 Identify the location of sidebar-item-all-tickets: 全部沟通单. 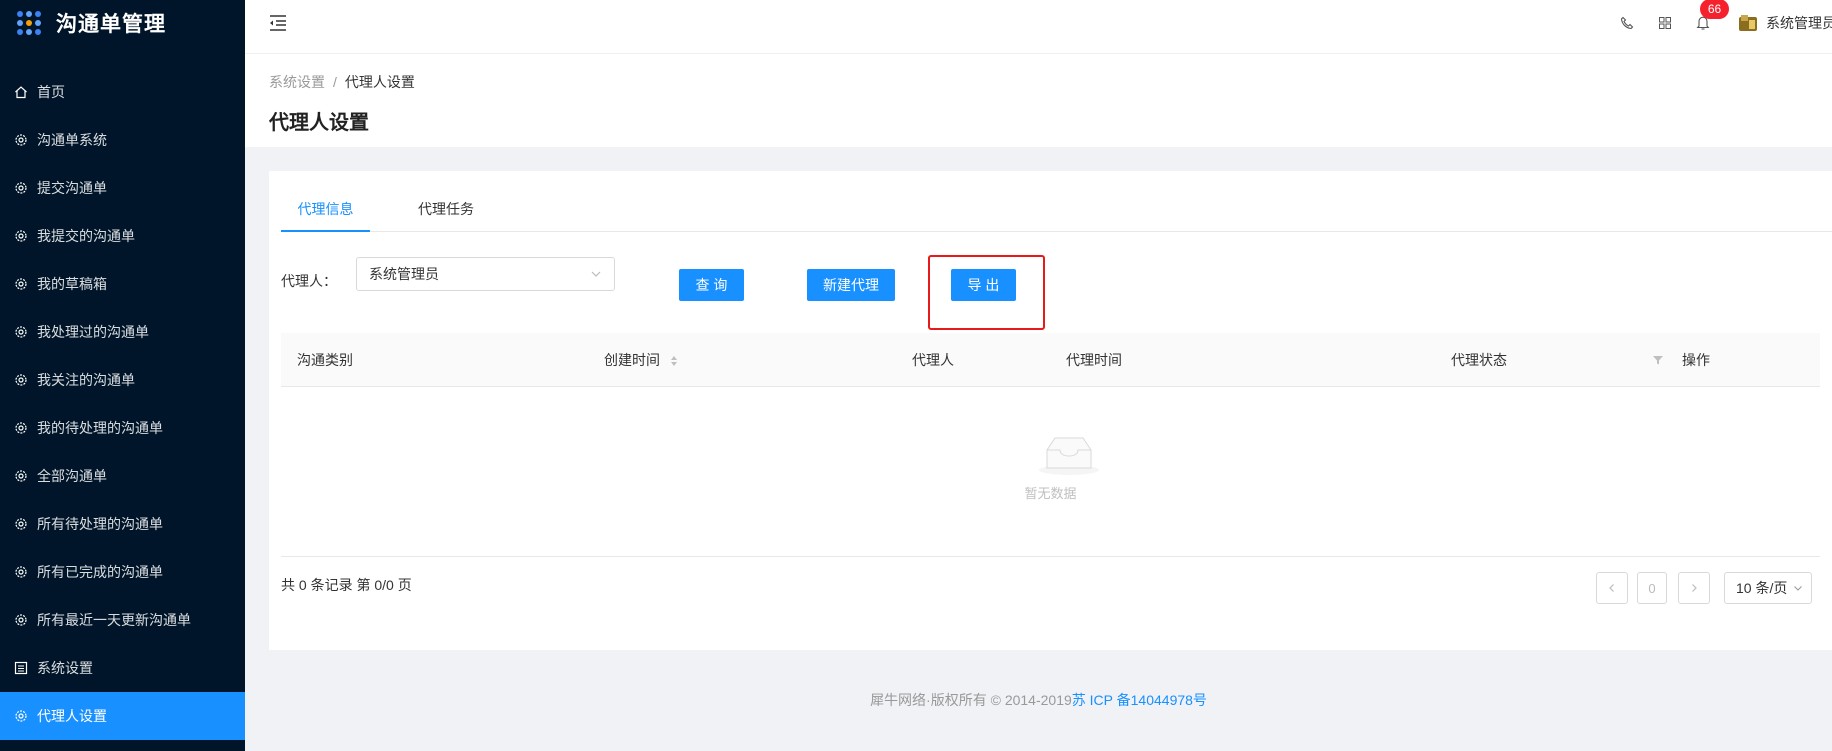
(122, 476).